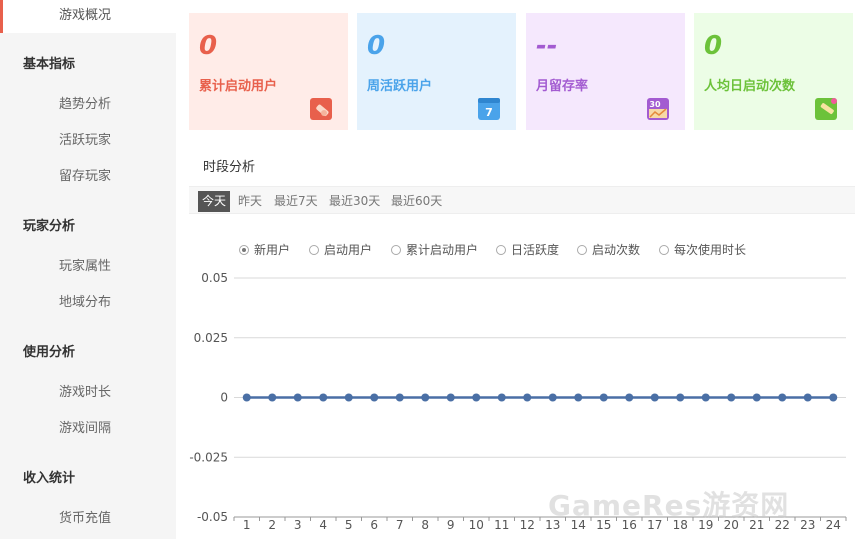 The width and height of the screenshot is (855, 539). I want to click on sidebar-item-label: 游戏时长, so click(85, 392).